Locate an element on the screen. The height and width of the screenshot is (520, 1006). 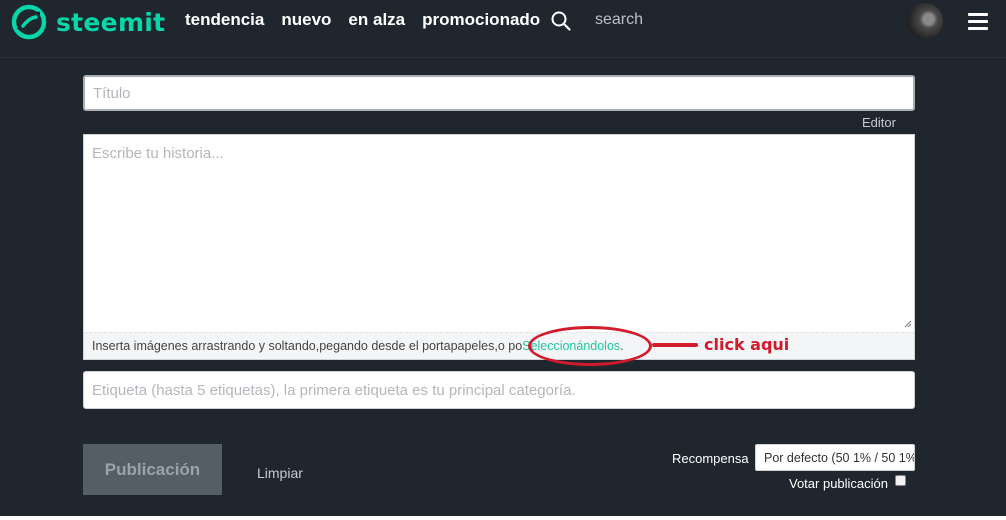
annotation-arrow is located at coordinates (675, 345).